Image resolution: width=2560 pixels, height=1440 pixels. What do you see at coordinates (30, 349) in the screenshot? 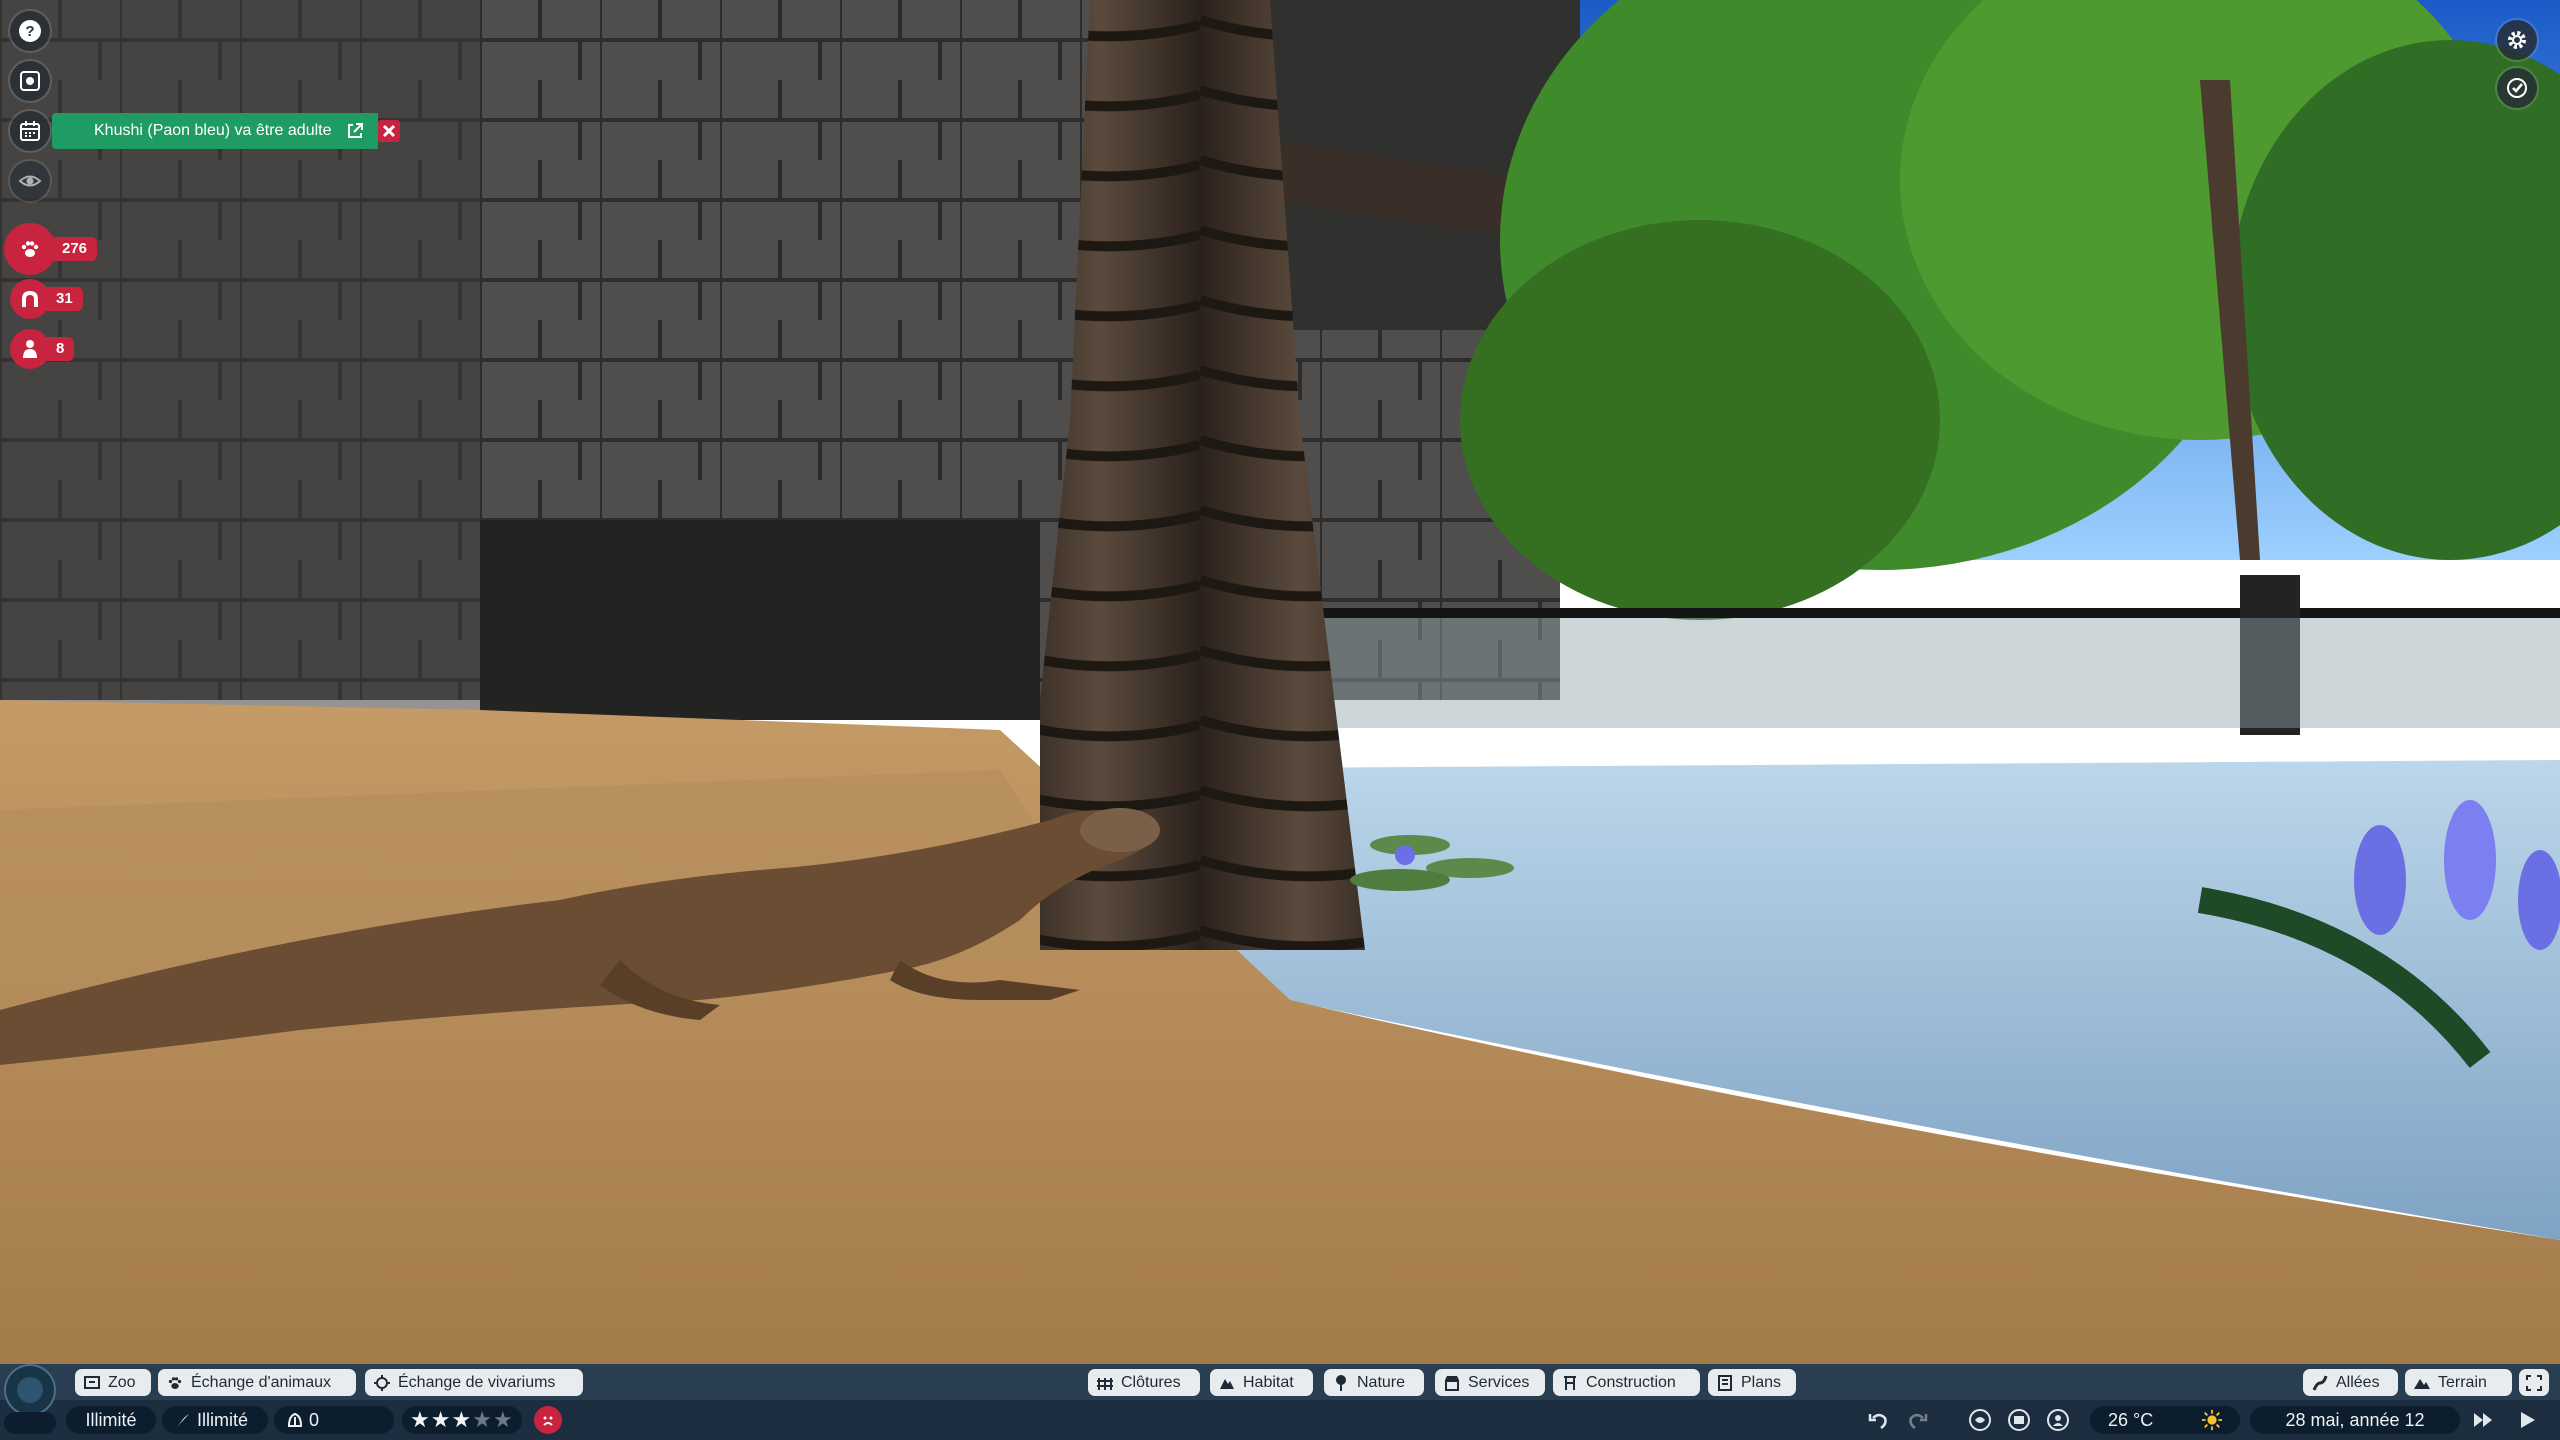
I see `guest-icon` at bounding box center [30, 349].